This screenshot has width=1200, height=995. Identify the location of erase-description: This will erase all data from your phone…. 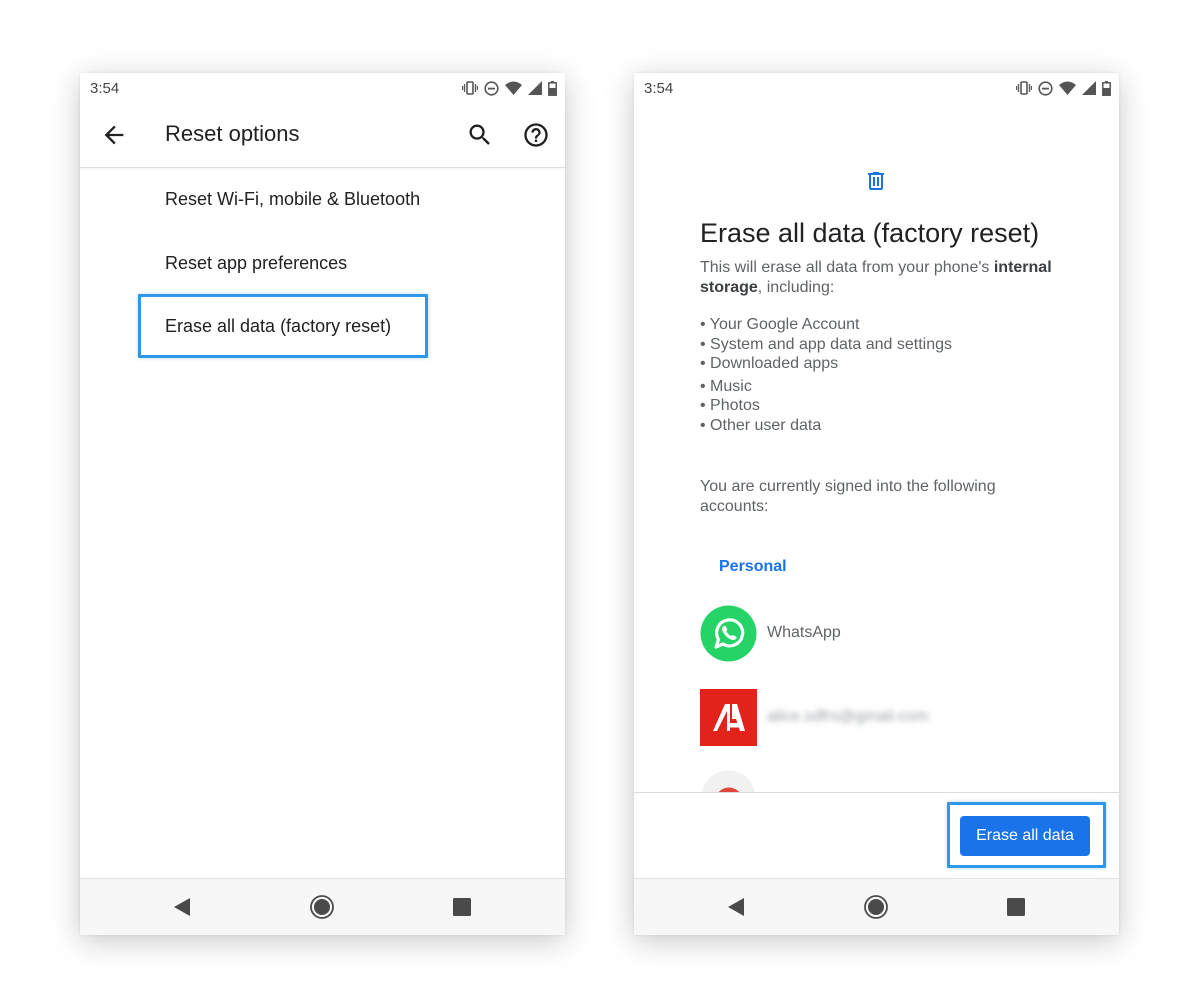
(895, 278).